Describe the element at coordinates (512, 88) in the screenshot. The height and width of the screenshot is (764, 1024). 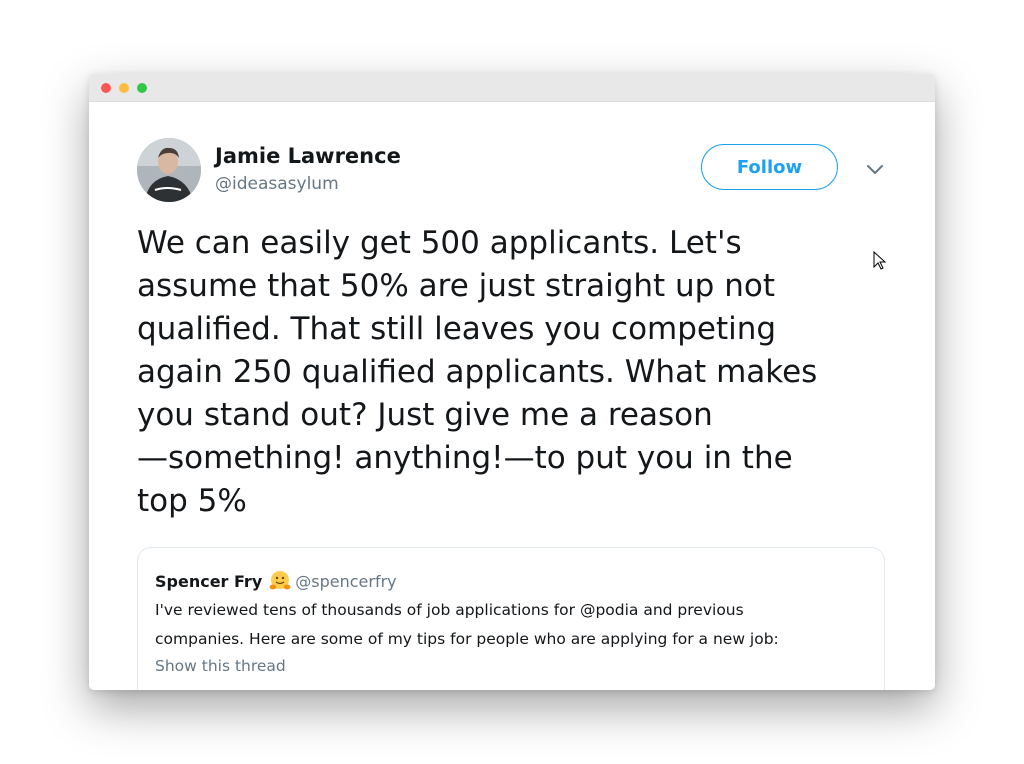
I see `window-titlebar` at that location.